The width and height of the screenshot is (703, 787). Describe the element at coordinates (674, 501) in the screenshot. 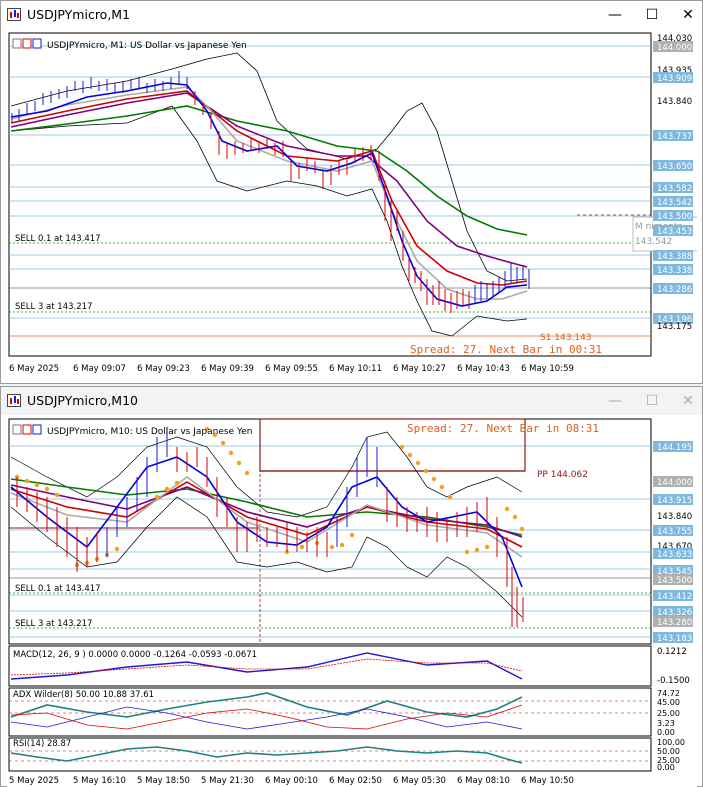

I see `svg-text: 143.915` at that location.